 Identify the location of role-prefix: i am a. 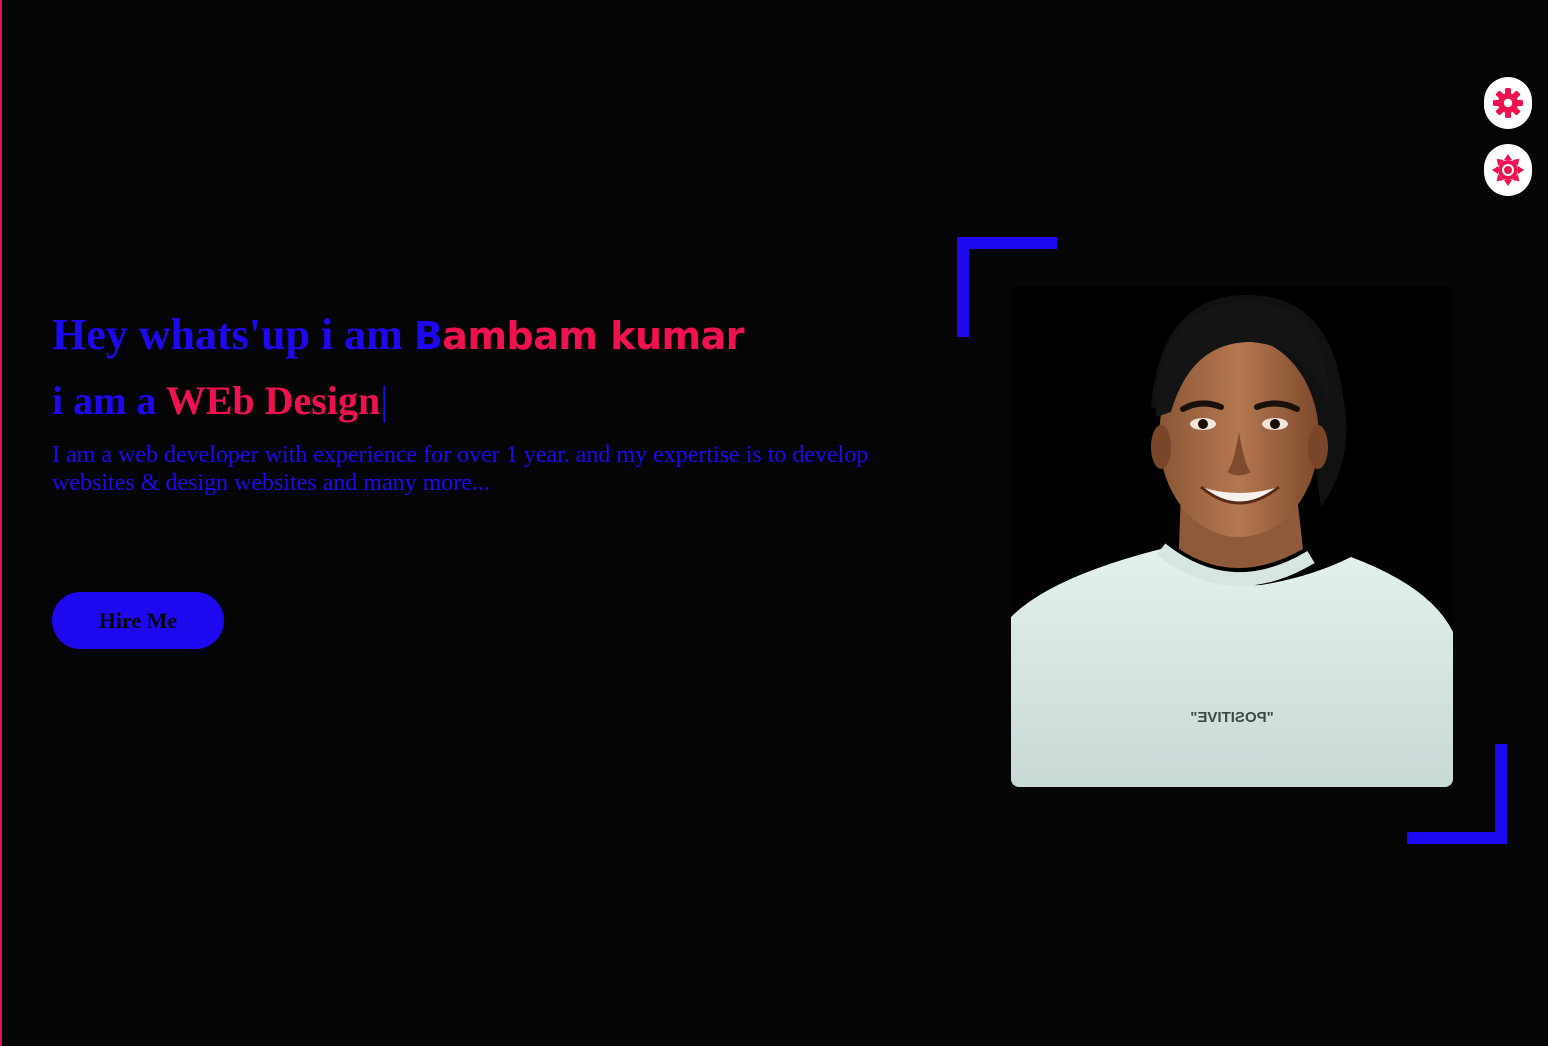
(109, 400).